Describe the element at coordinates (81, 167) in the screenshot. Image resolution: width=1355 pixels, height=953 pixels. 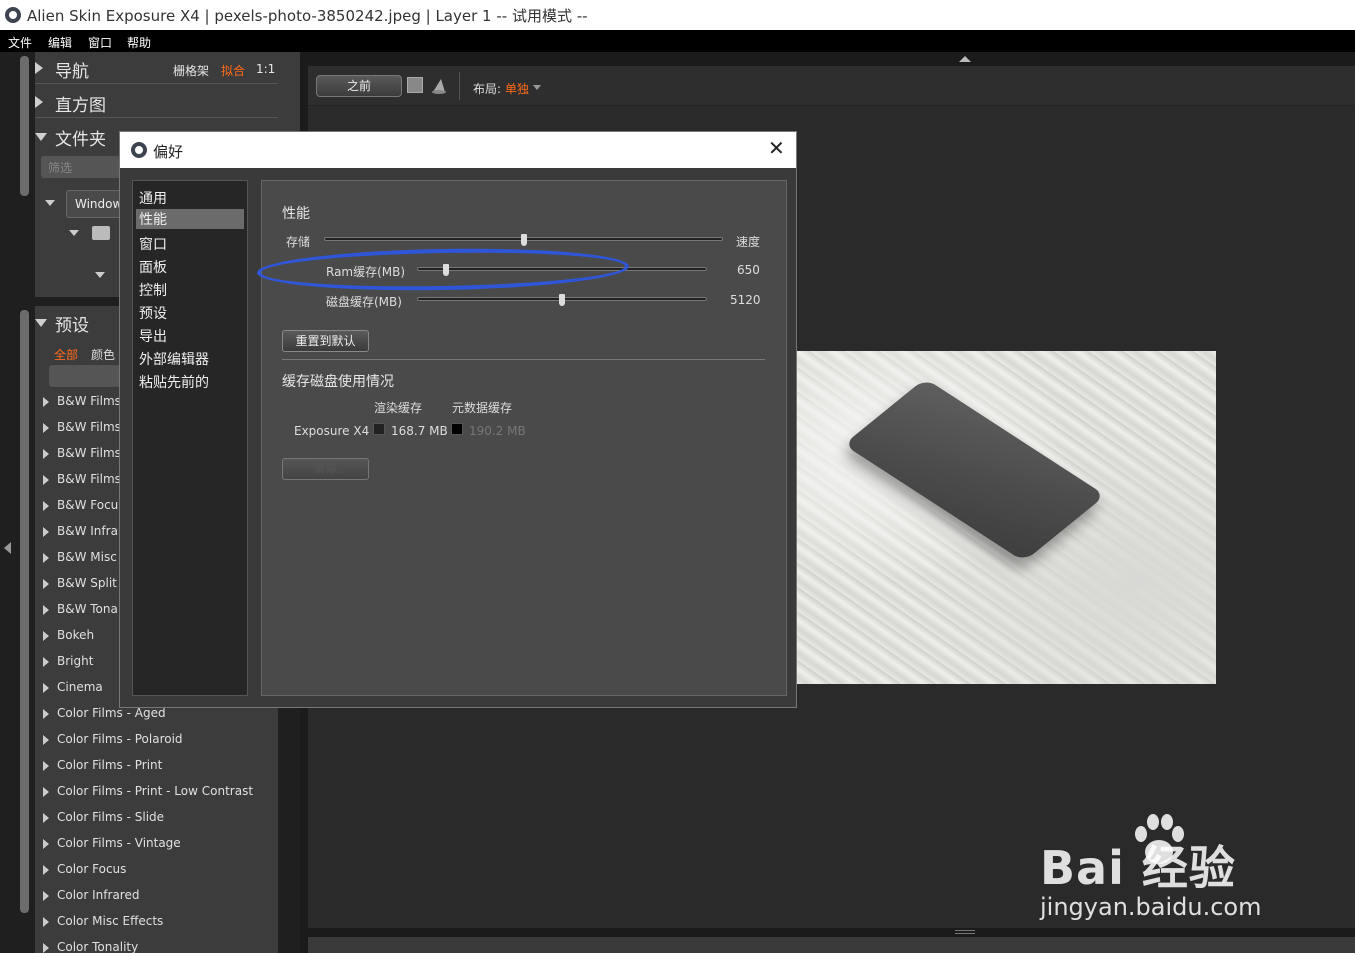
I see `folder-filter-input: 筛选` at that location.